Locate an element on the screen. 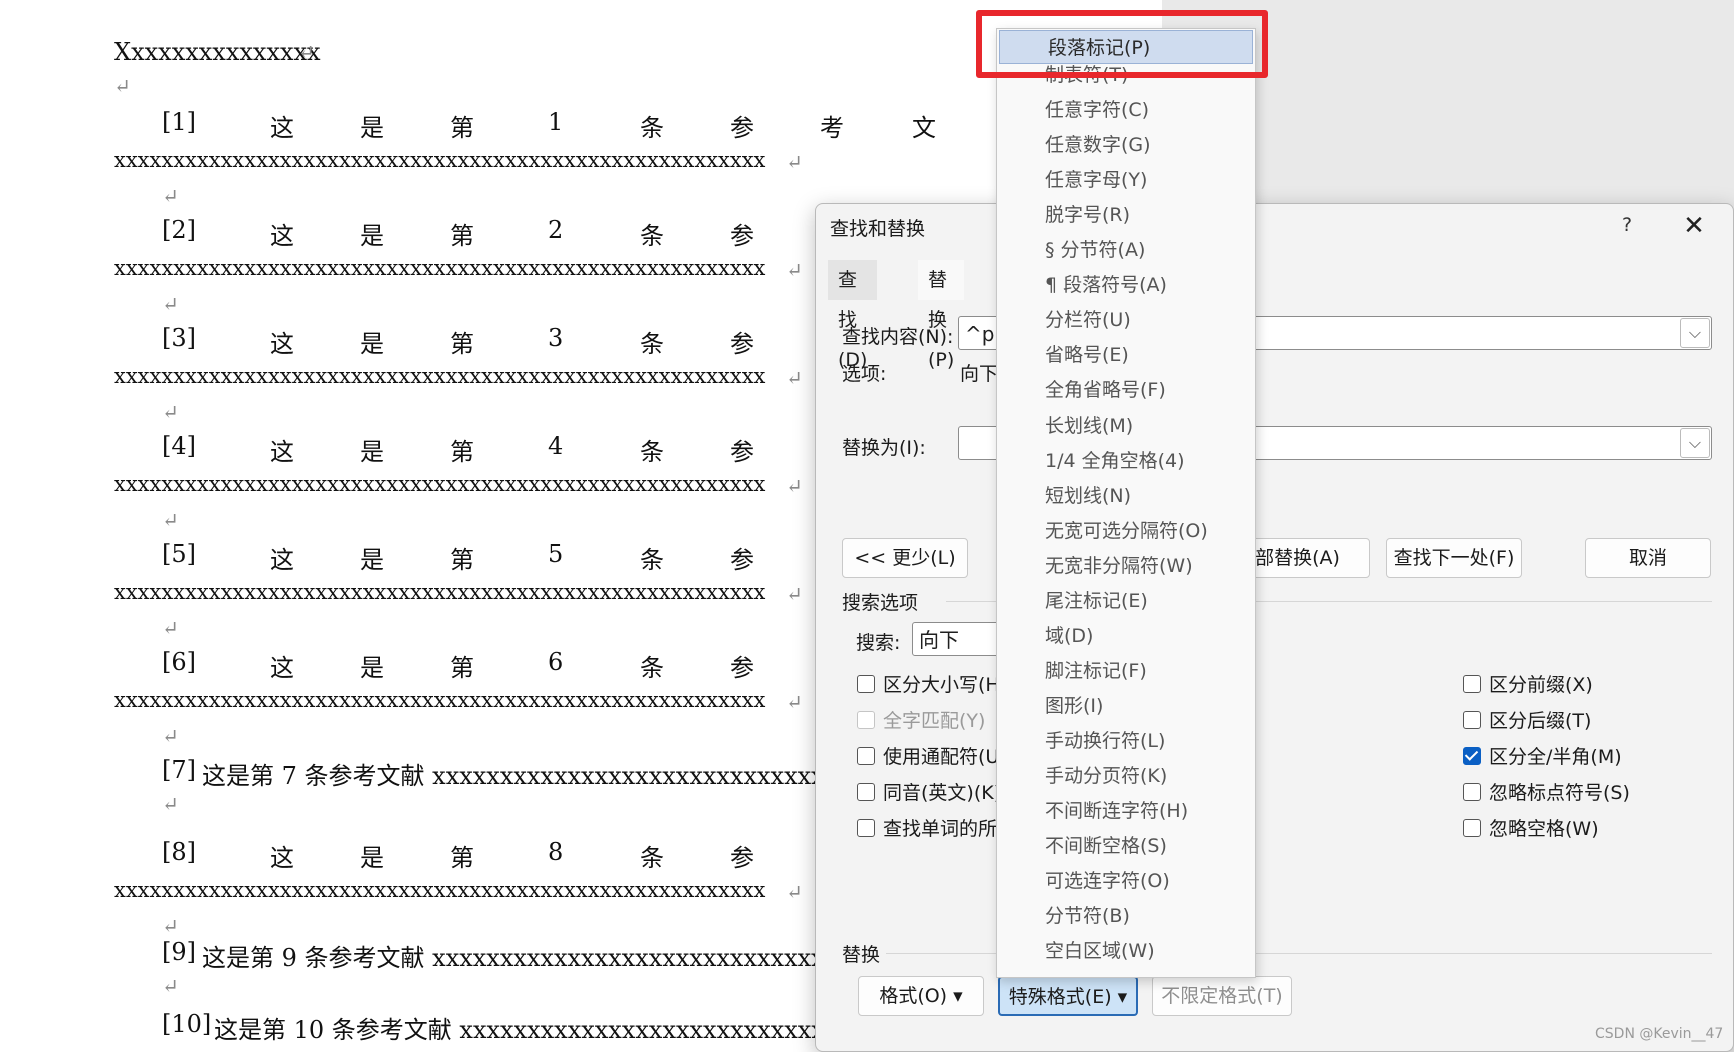  red-highlight-box is located at coordinates (1122, 44).